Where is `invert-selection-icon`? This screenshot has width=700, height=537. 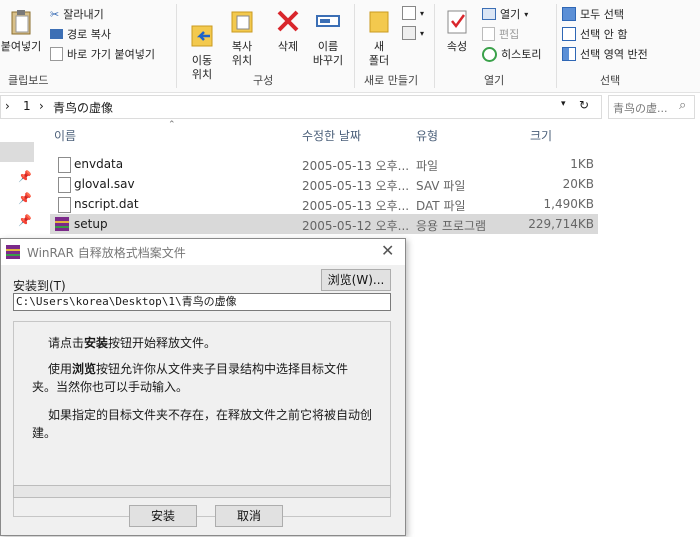
invert-selection-icon is located at coordinates (569, 54).